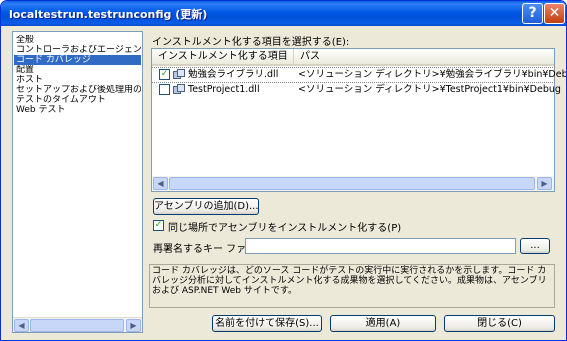 This screenshot has height=341, width=567. Describe the element at coordinates (499, 323) in the screenshot. I see `close-button: 閉じる(C)` at that location.